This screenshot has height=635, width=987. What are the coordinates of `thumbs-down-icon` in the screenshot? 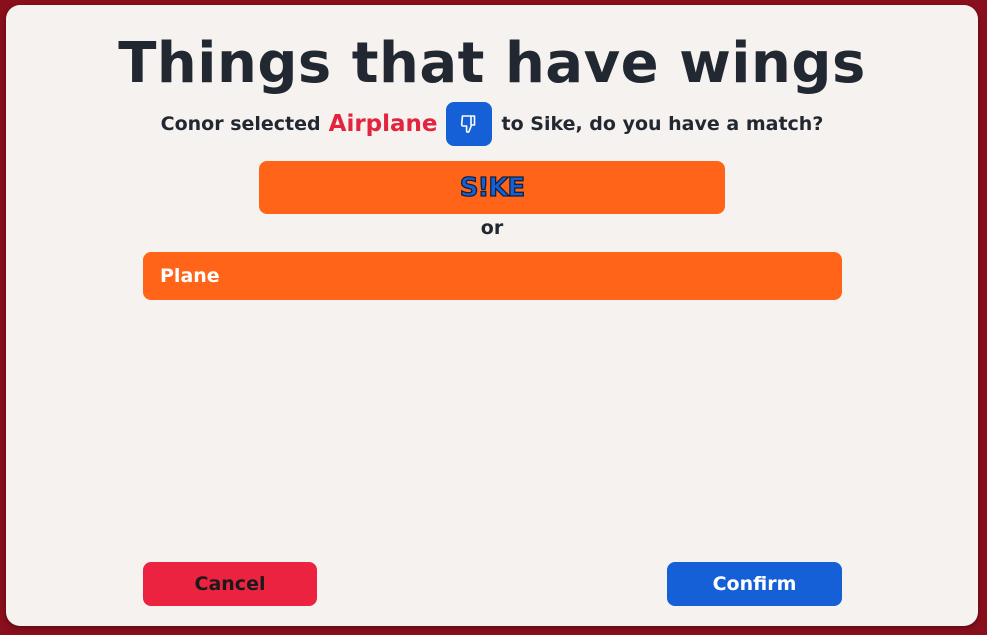 It's located at (468, 124).